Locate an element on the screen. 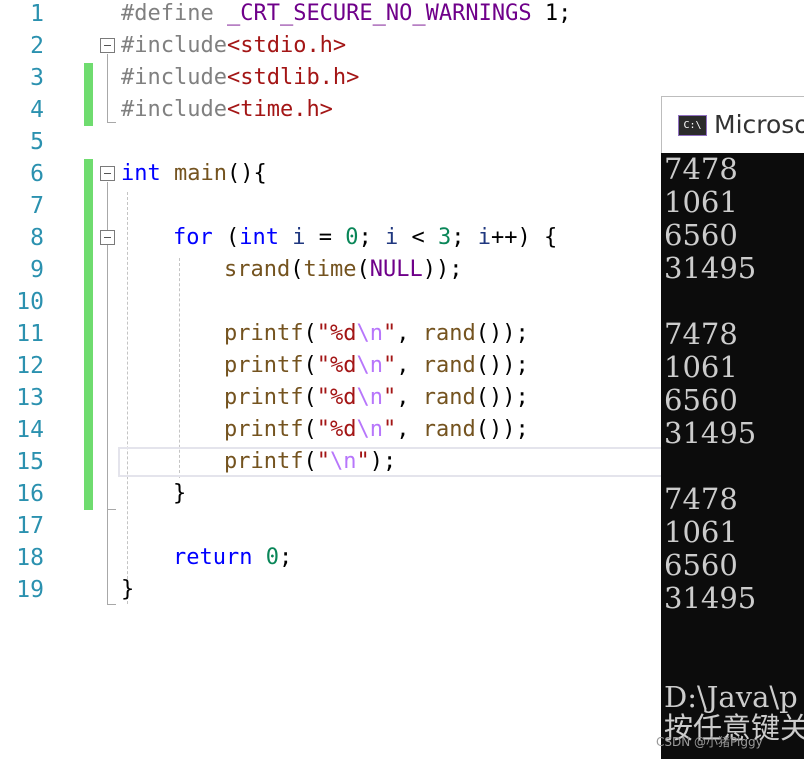 The image size is (804, 759). code-line: #include<time.h> is located at coordinates (227, 110).